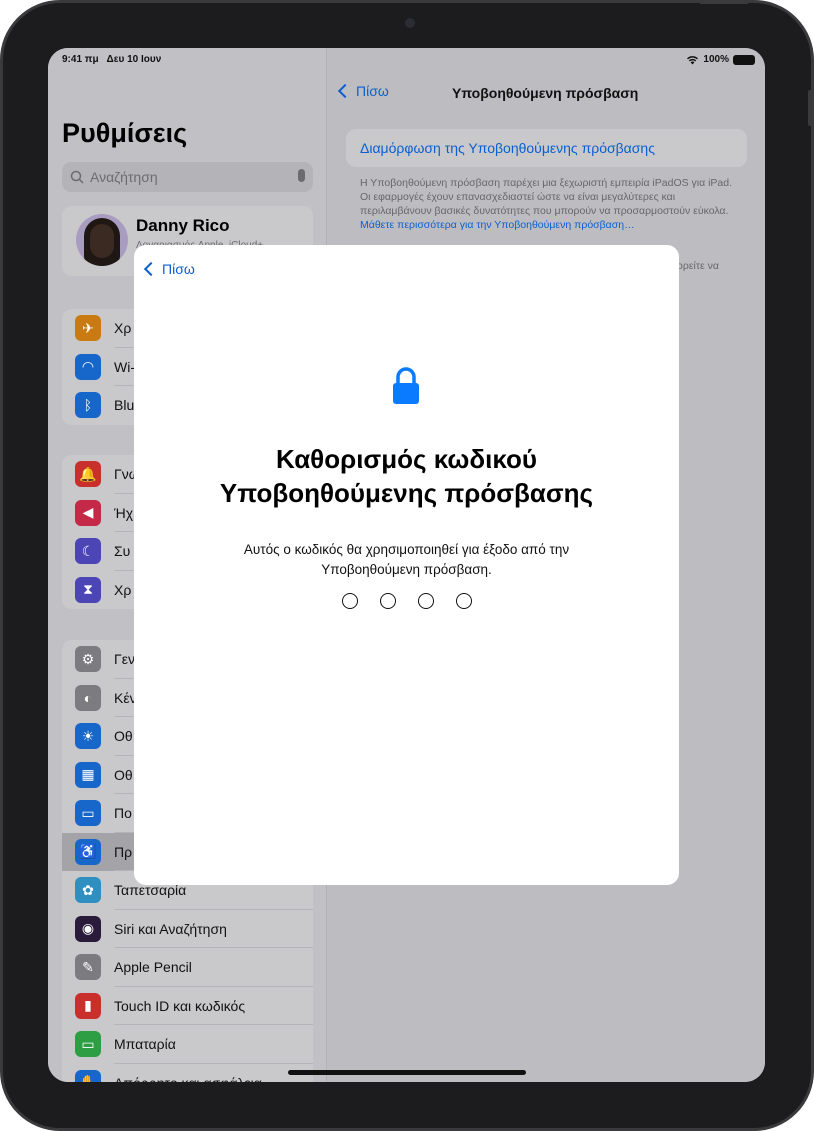 The image size is (814, 1131). Describe the element at coordinates (169, 269) in the screenshot. I see `modal-back-button: Πίσω` at that location.